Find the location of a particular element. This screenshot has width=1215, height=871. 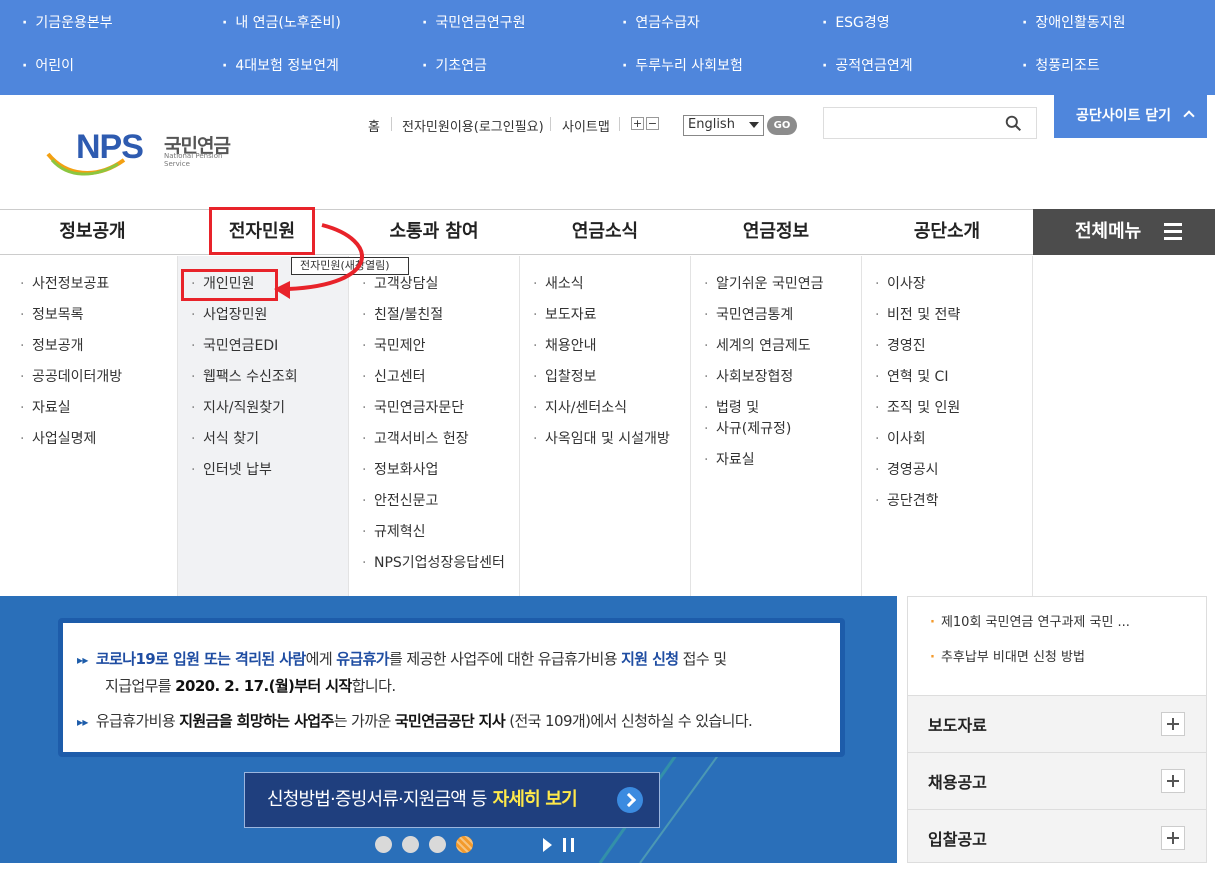

language-go-button: GO is located at coordinates (782, 125).